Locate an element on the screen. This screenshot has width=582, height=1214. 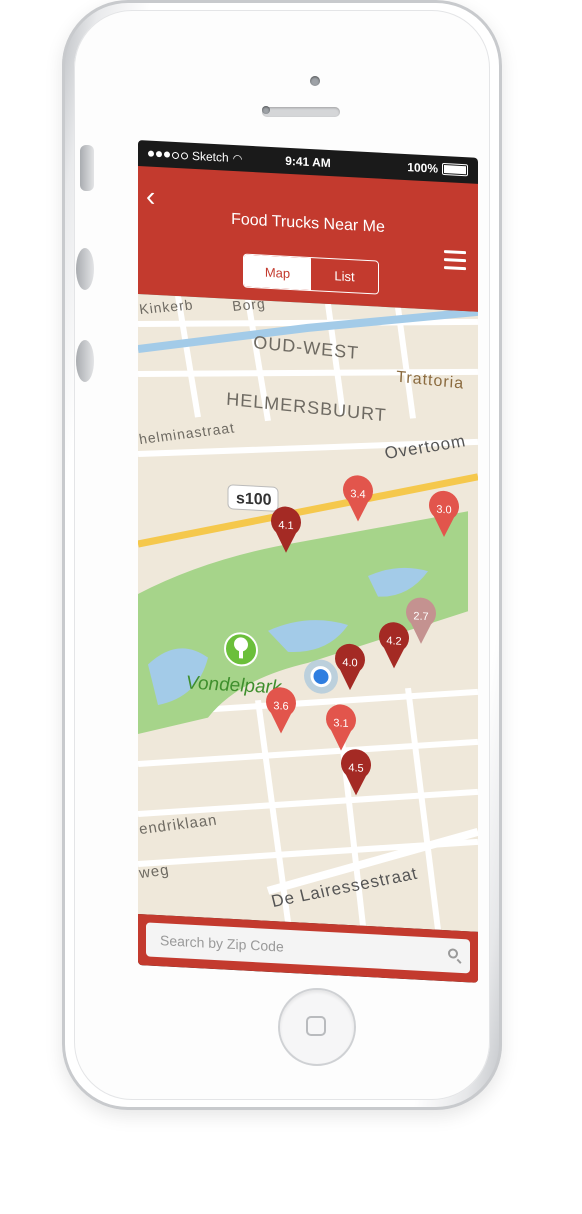
home-square-icon is located at coordinates (316, 1026).